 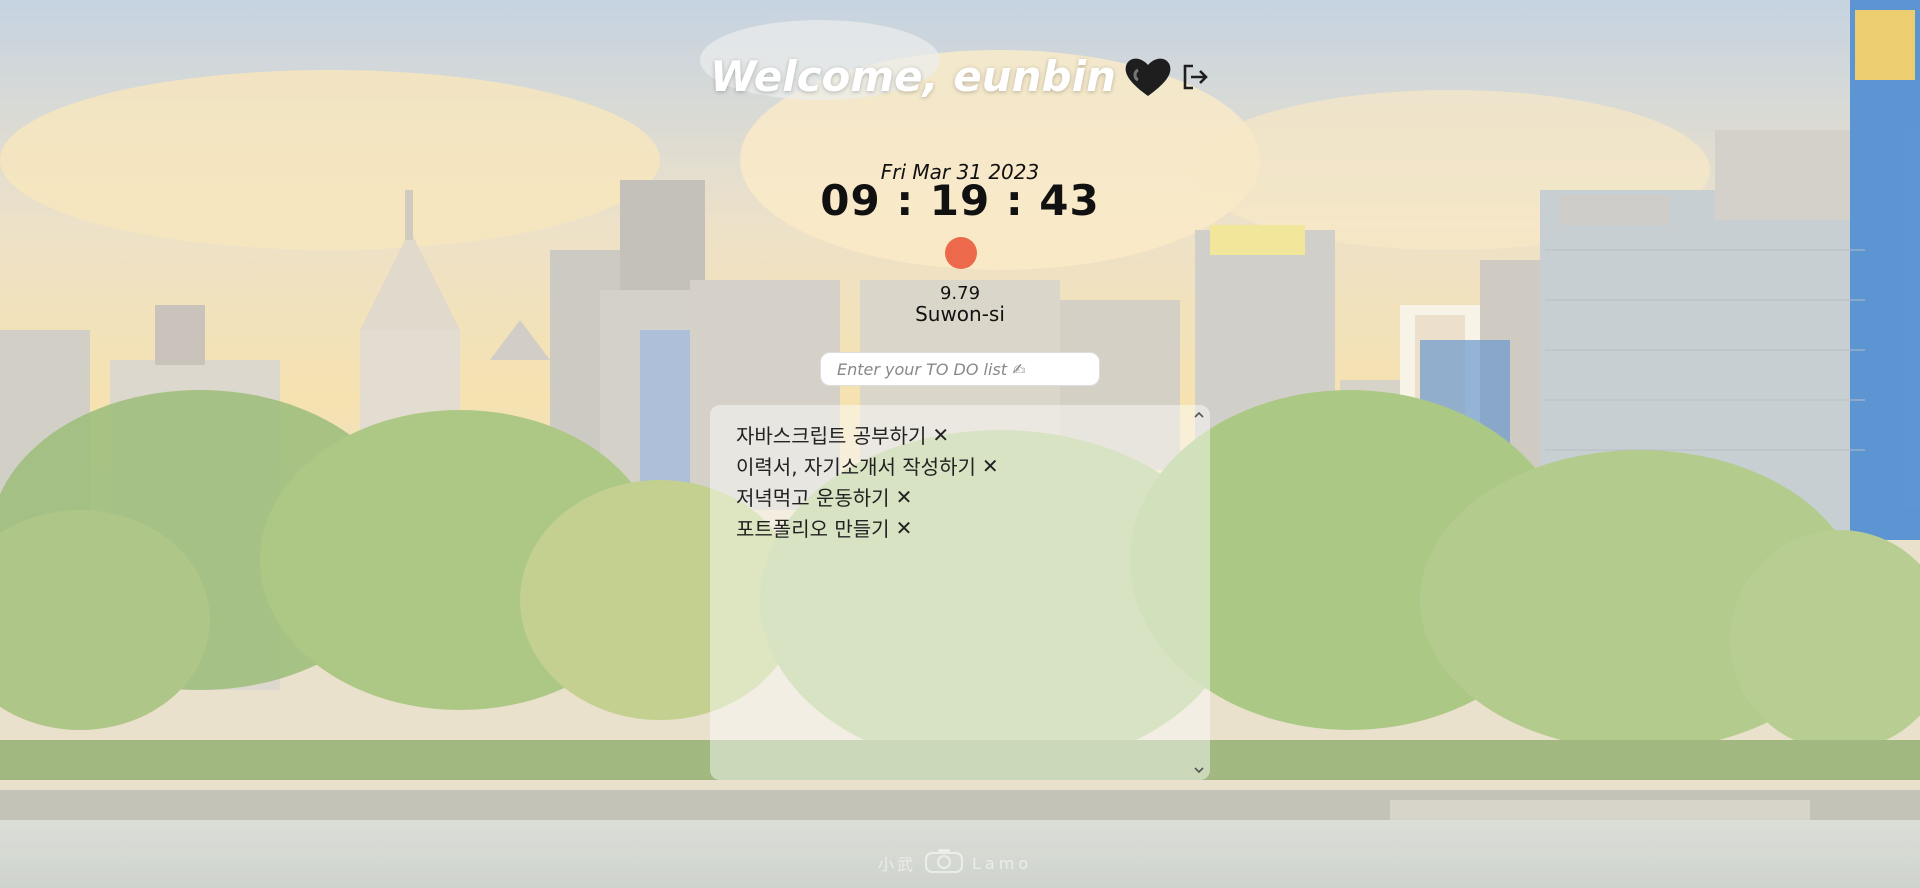 I want to click on weather-sun-icon, so click(x=961, y=253).